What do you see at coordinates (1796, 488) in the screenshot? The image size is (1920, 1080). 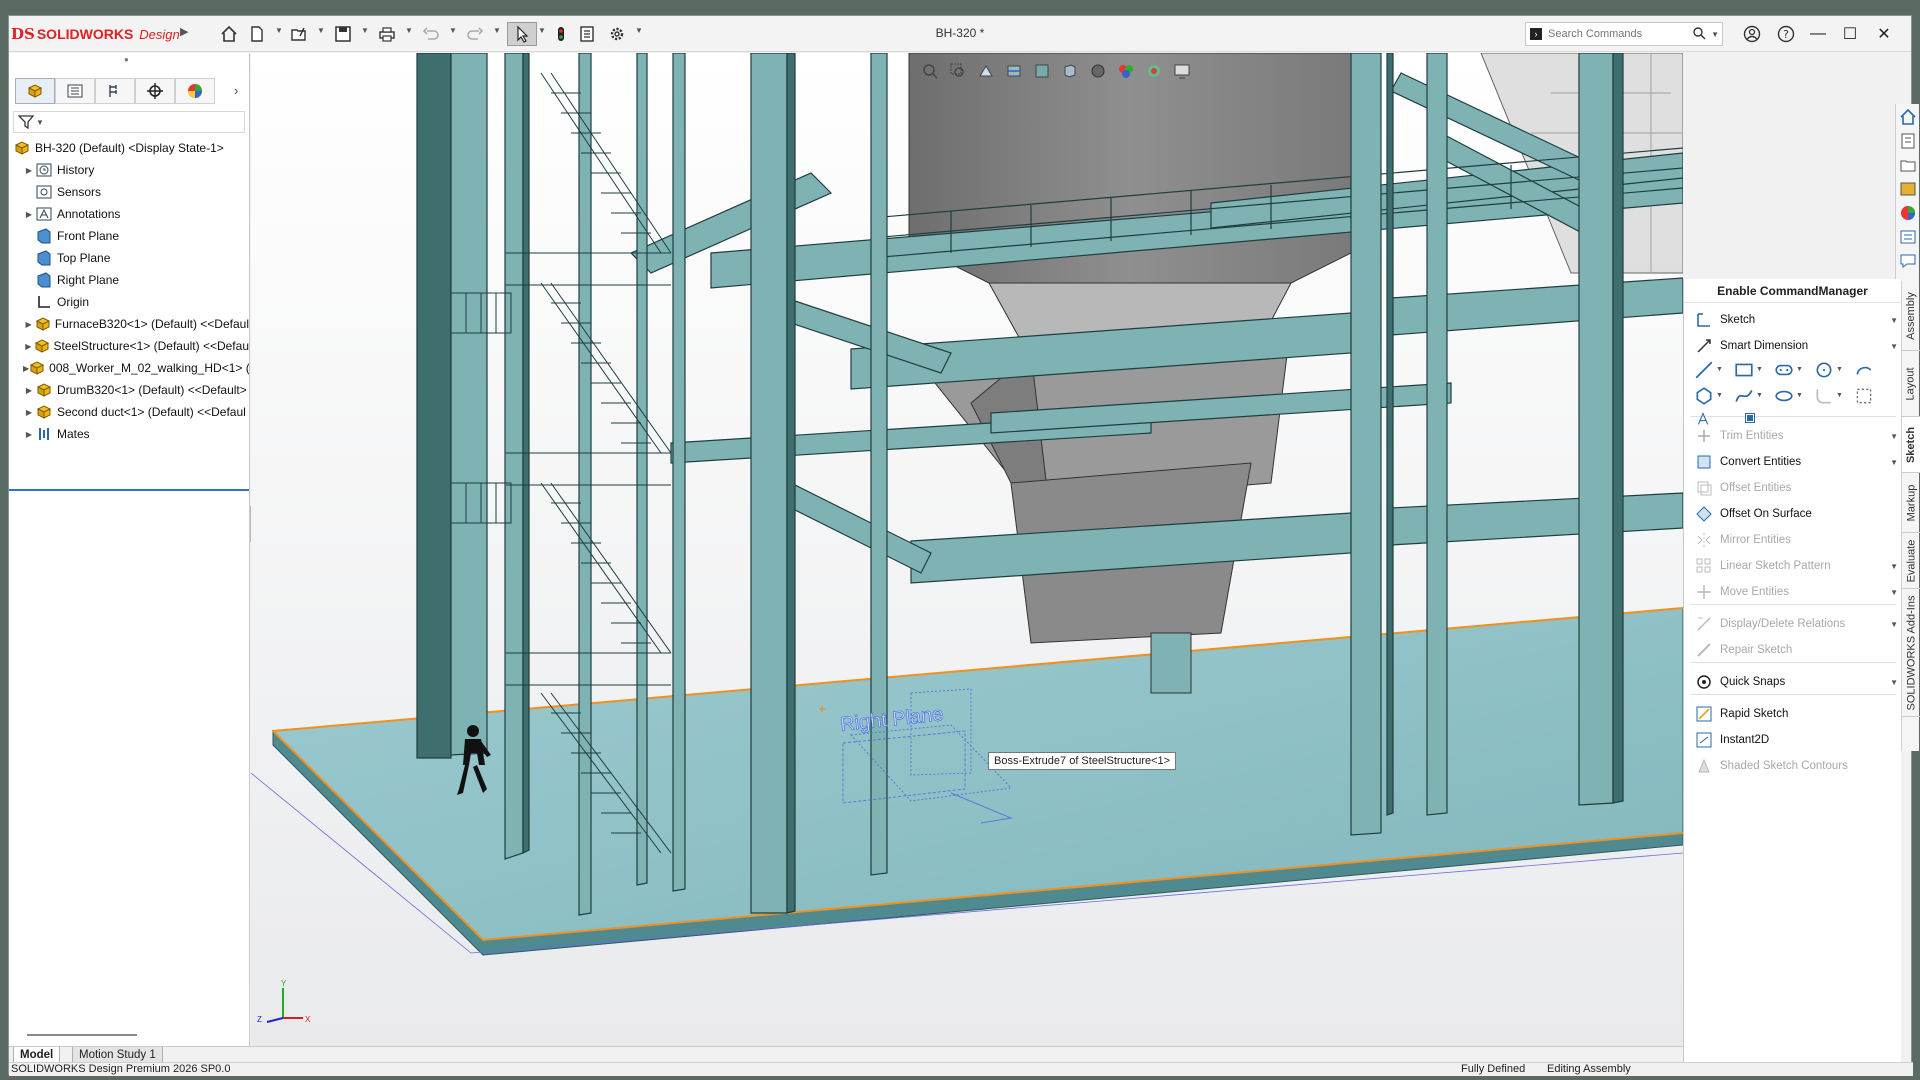 I see `offset-entities-button: Offset Entities` at bounding box center [1796, 488].